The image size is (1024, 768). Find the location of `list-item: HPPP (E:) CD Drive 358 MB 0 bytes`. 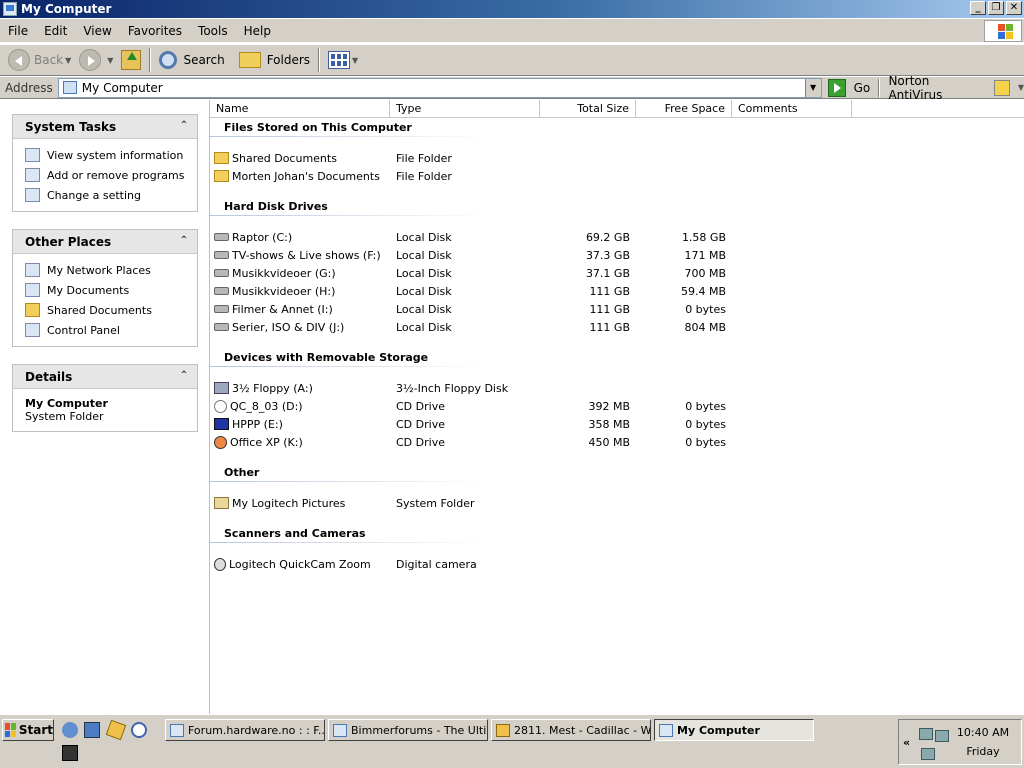

list-item: HPPP (E:) CD Drive 358 MB 0 bytes is located at coordinates (610, 424).